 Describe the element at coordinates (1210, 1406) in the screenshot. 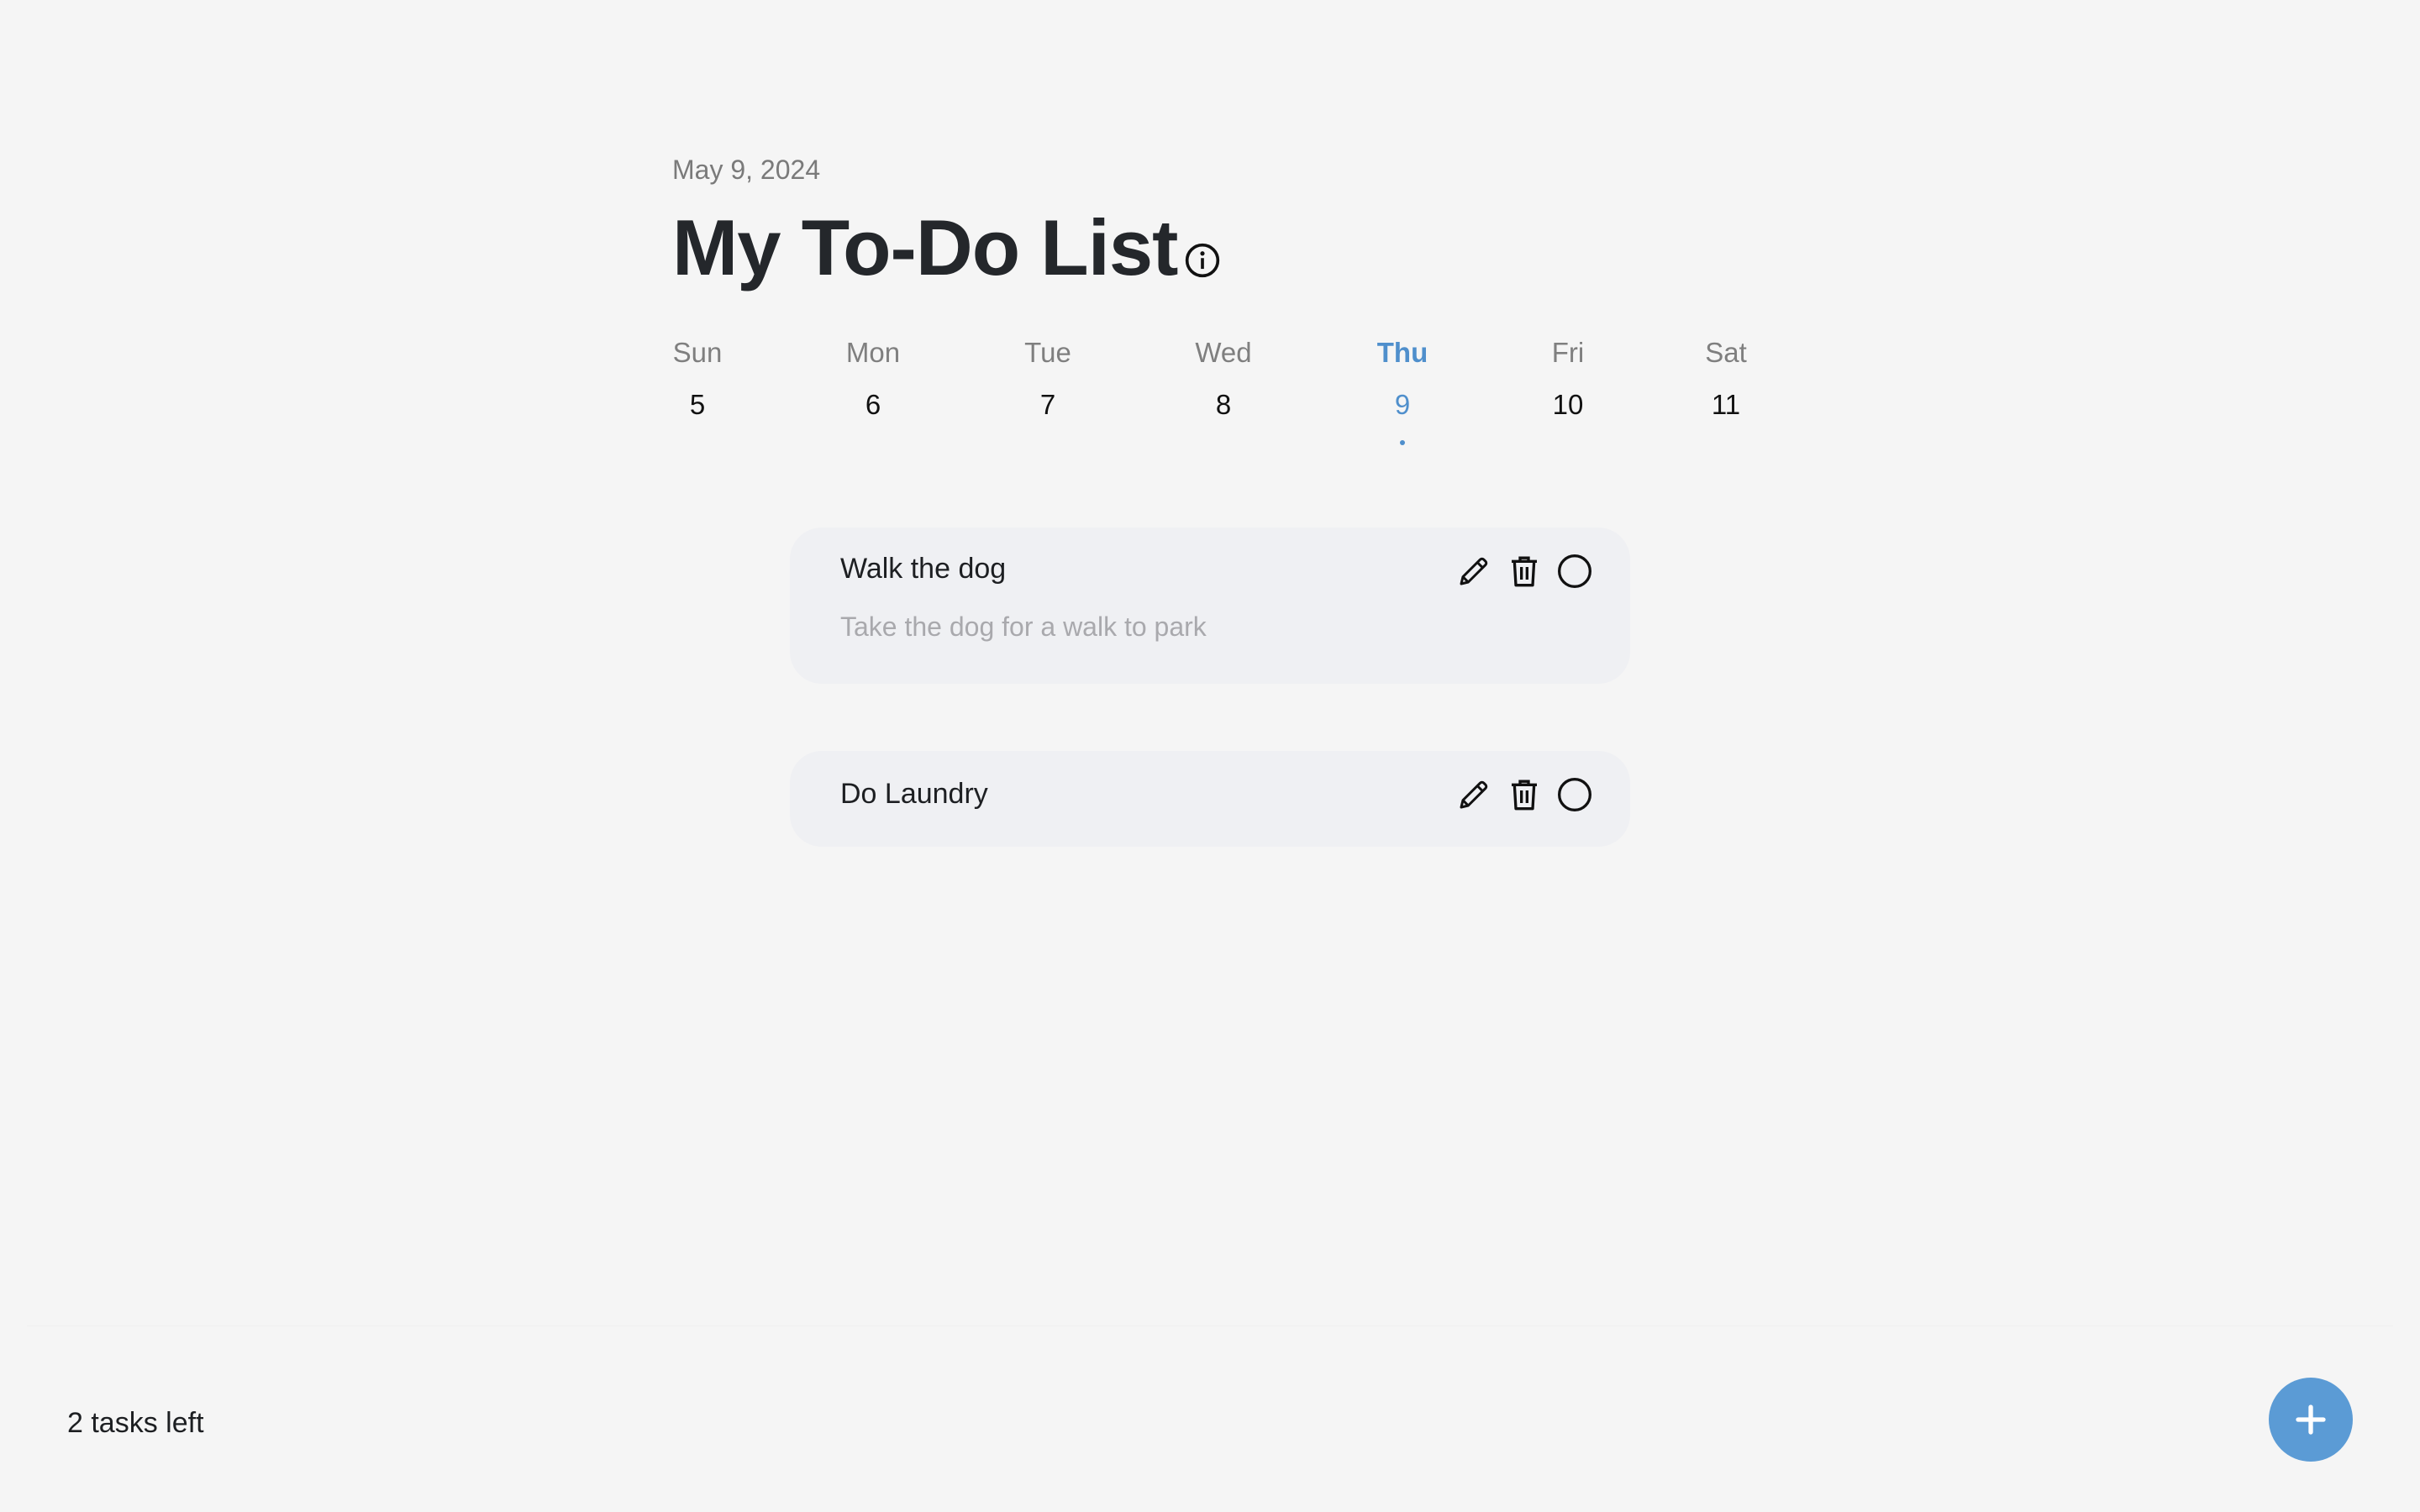

I see `footer-bar: 2 tasks left` at that location.